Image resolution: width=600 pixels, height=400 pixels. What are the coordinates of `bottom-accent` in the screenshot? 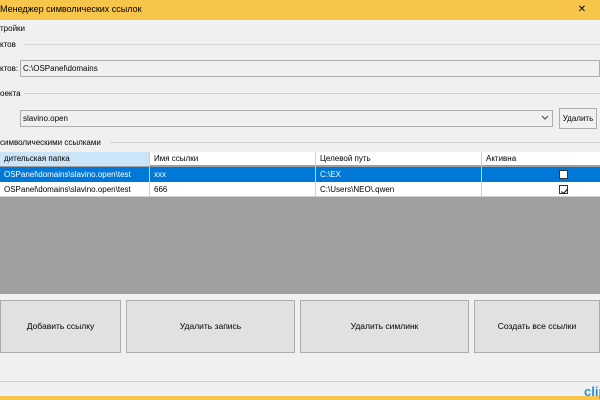 It's located at (300, 398).